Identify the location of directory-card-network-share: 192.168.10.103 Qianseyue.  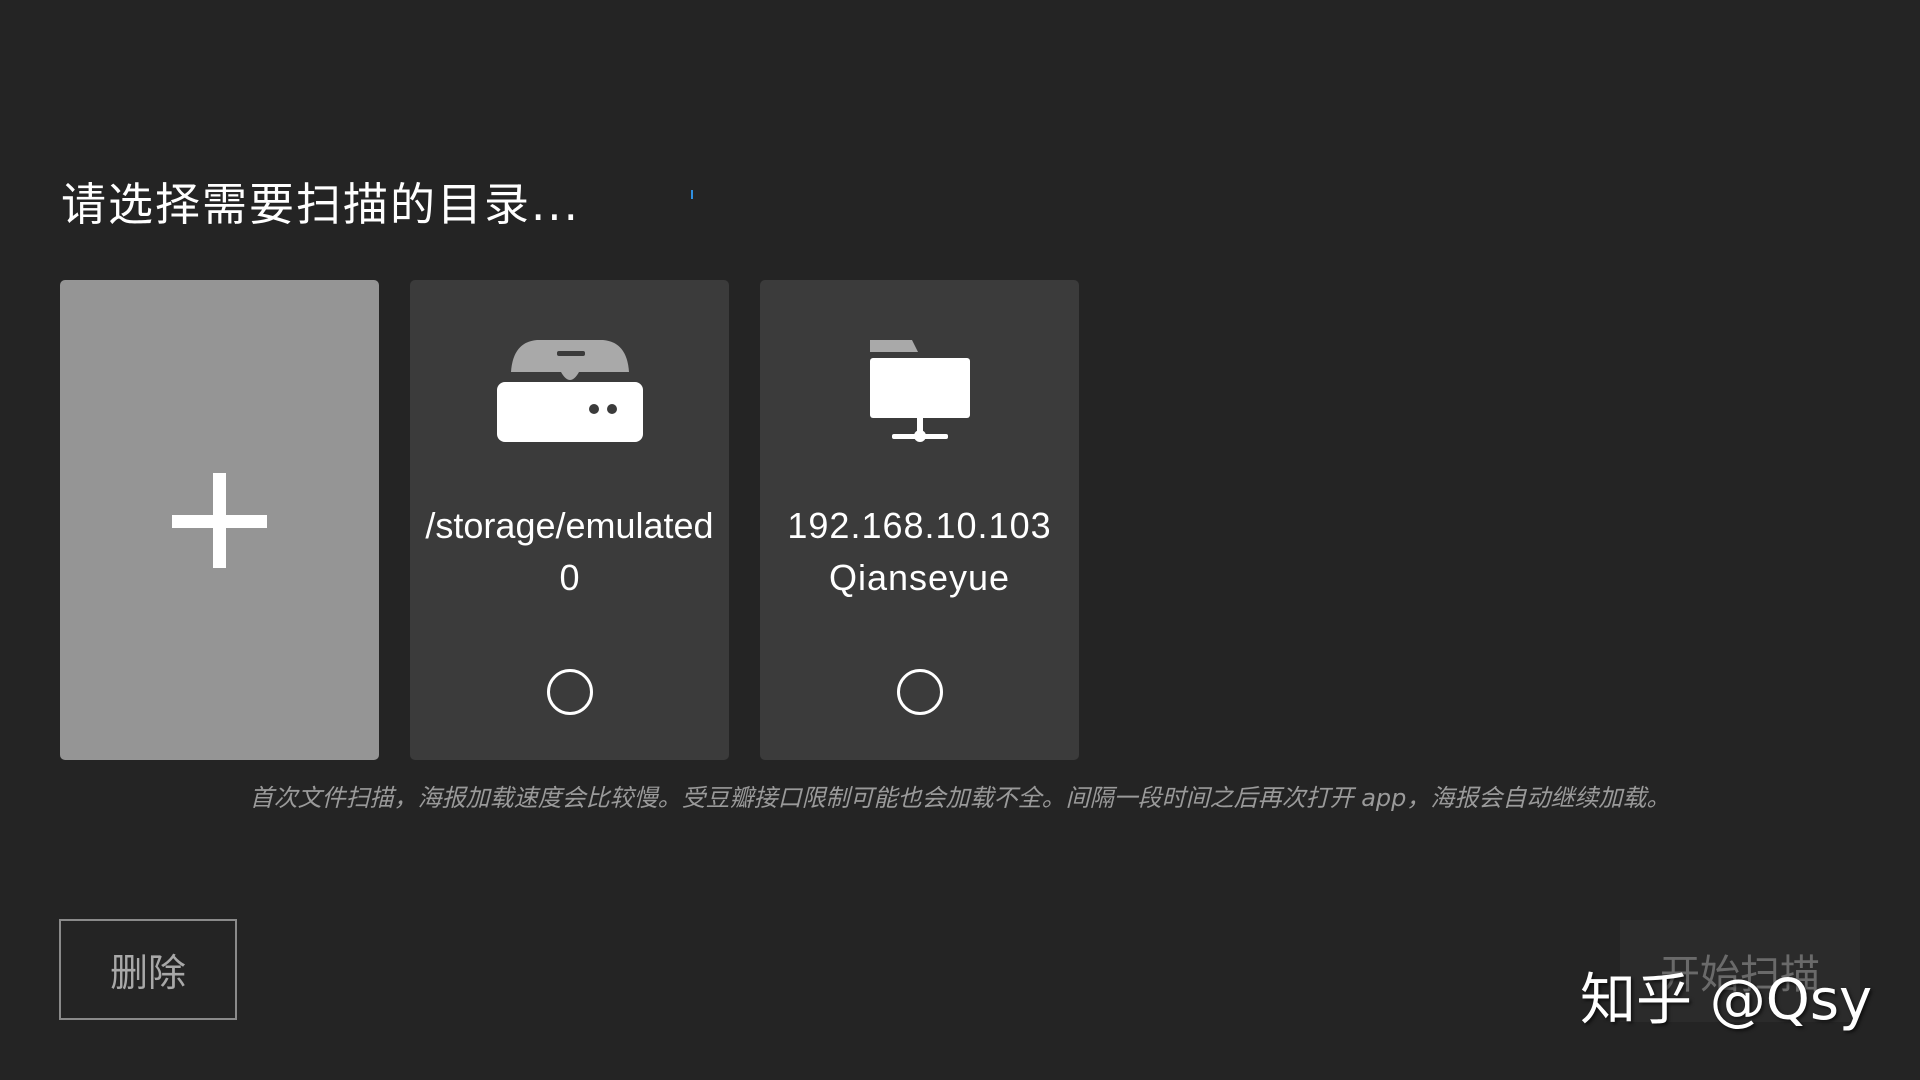
(919, 520).